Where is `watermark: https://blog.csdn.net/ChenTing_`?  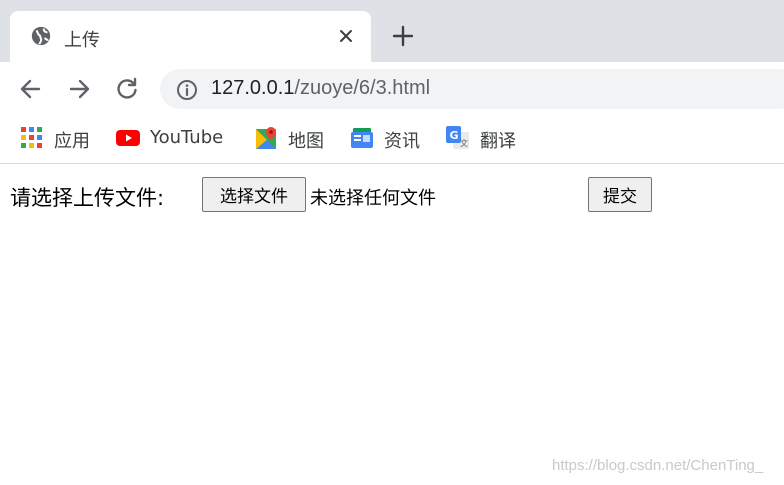 watermark: https://blog.csdn.net/ChenTing_ is located at coordinates (658, 465).